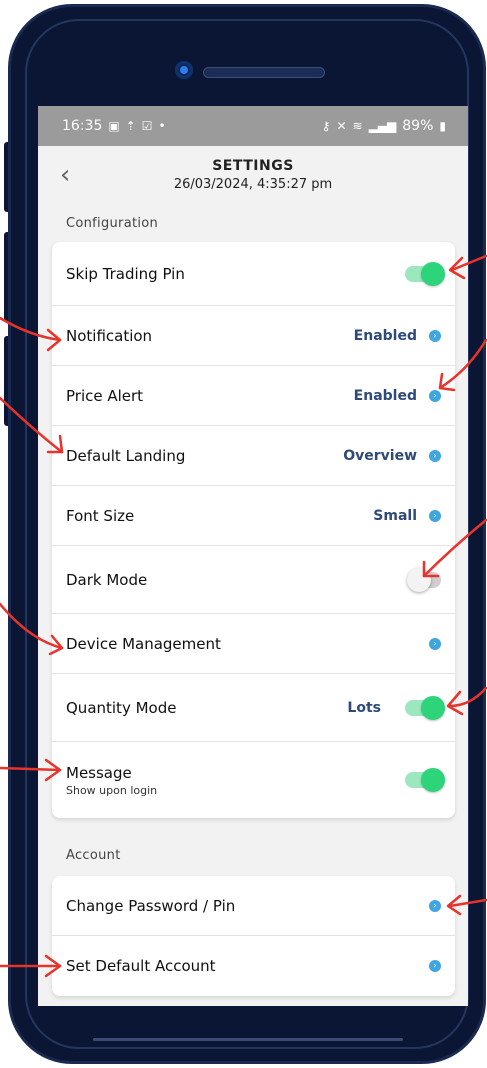  I want to click on dark-mode-toggle, so click(424, 579).